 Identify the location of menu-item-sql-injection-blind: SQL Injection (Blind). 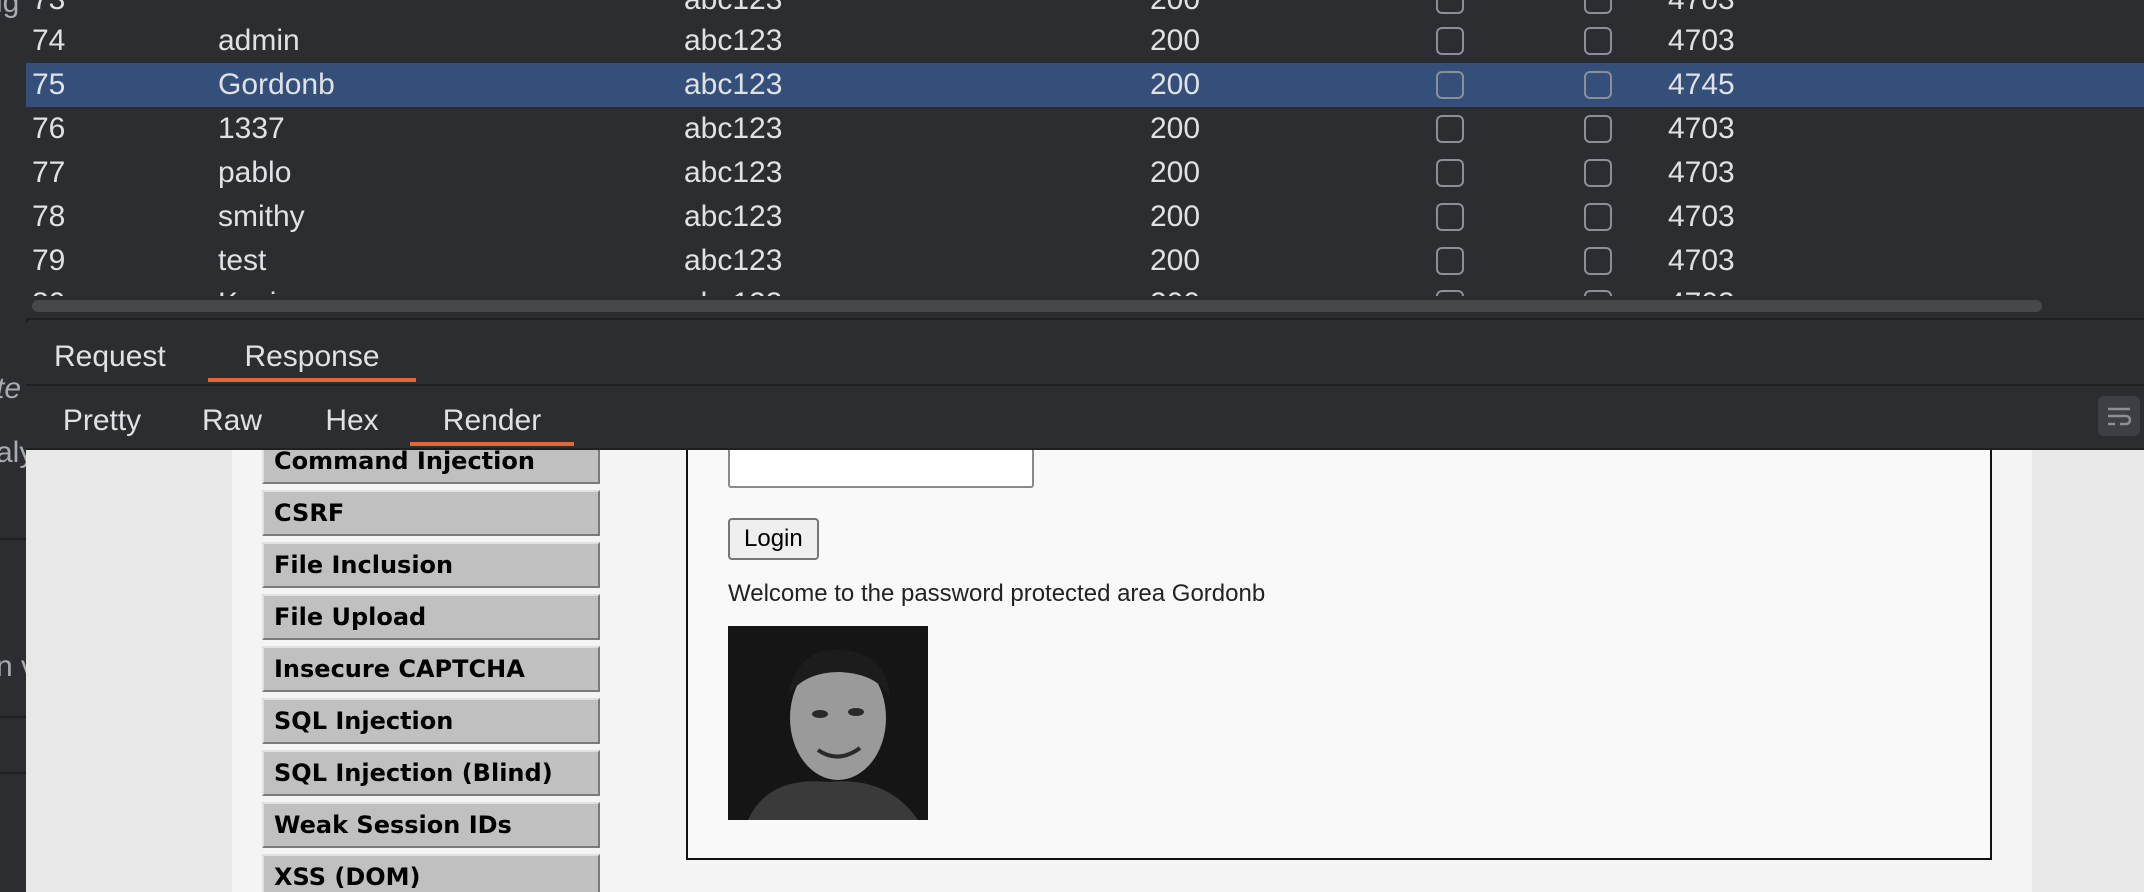
(431, 773).